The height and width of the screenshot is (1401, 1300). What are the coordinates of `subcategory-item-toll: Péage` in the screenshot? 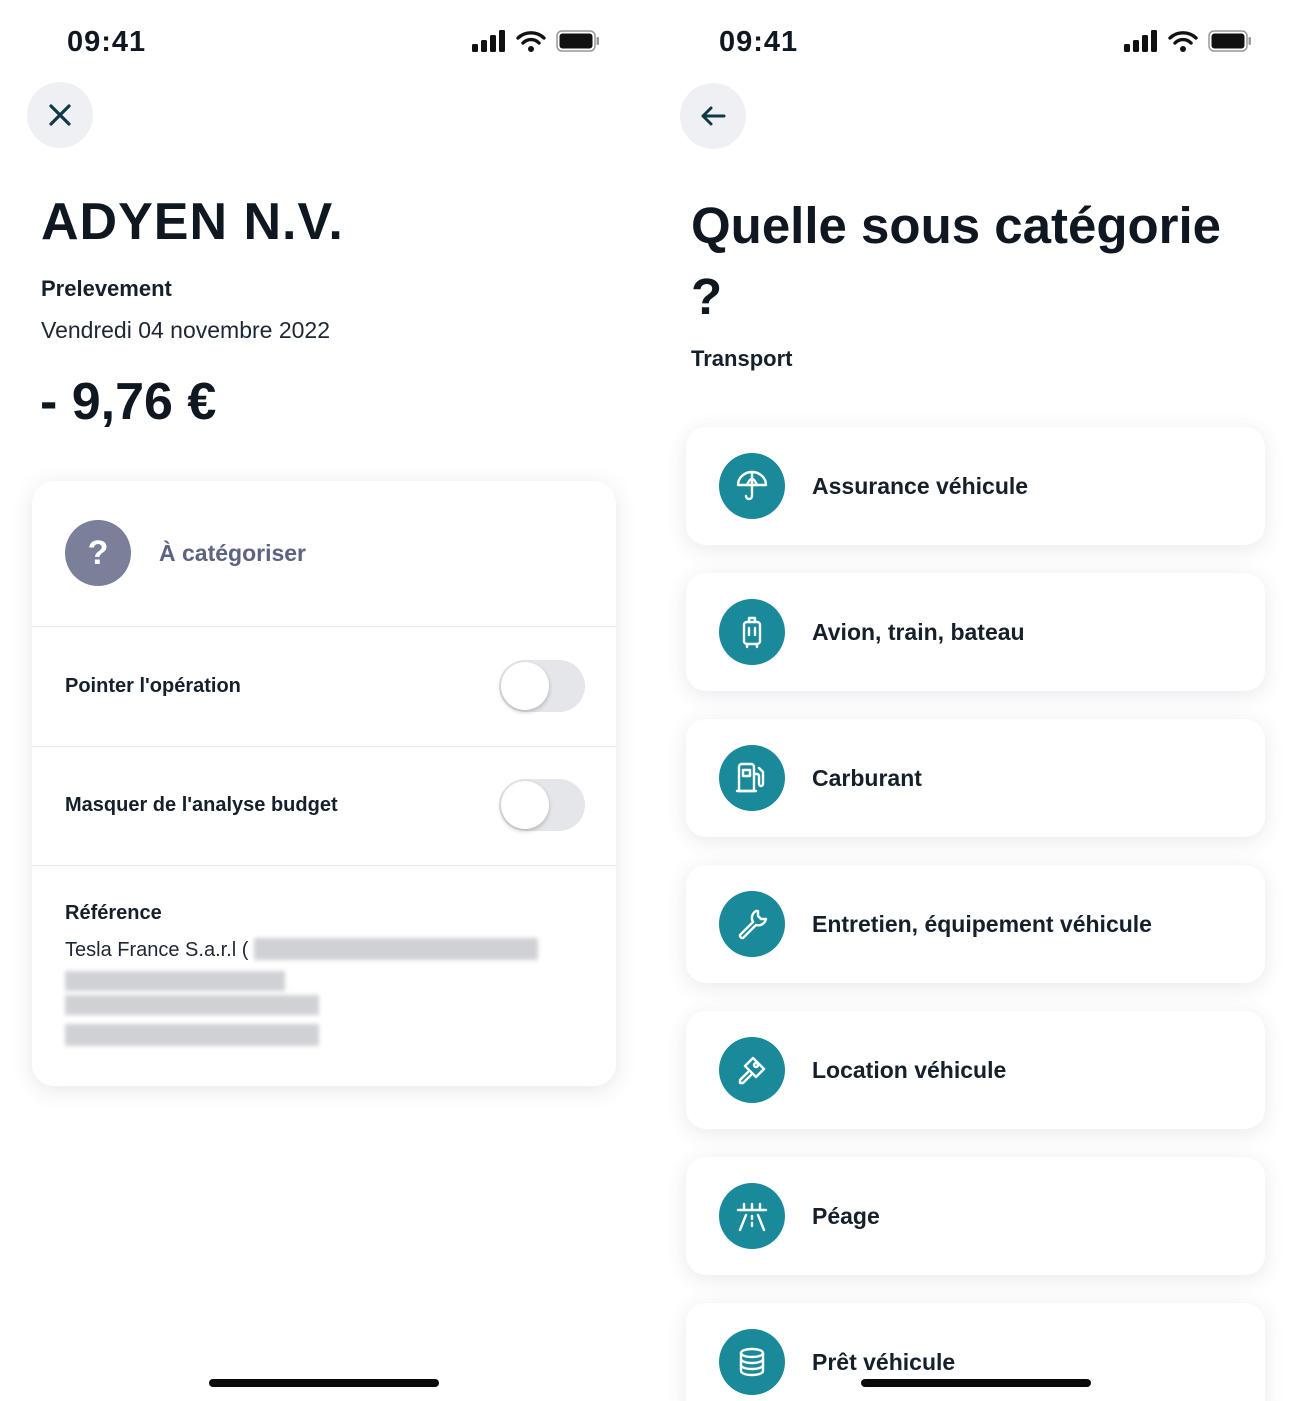 It's located at (975, 1216).